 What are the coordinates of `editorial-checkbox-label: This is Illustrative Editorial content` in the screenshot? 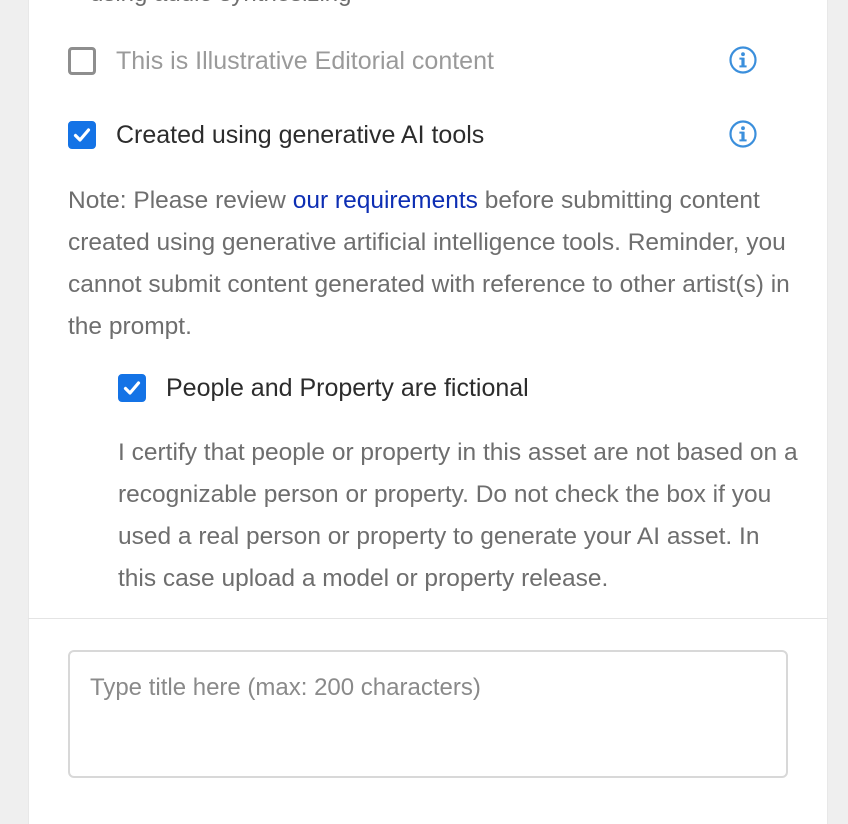 It's located at (305, 60).